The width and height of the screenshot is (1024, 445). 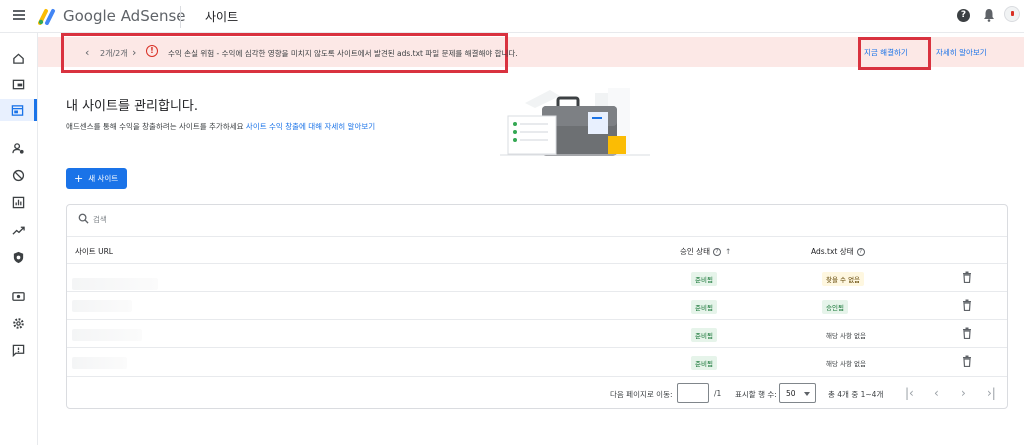 I want to click on feedback-icon, so click(x=18, y=350).